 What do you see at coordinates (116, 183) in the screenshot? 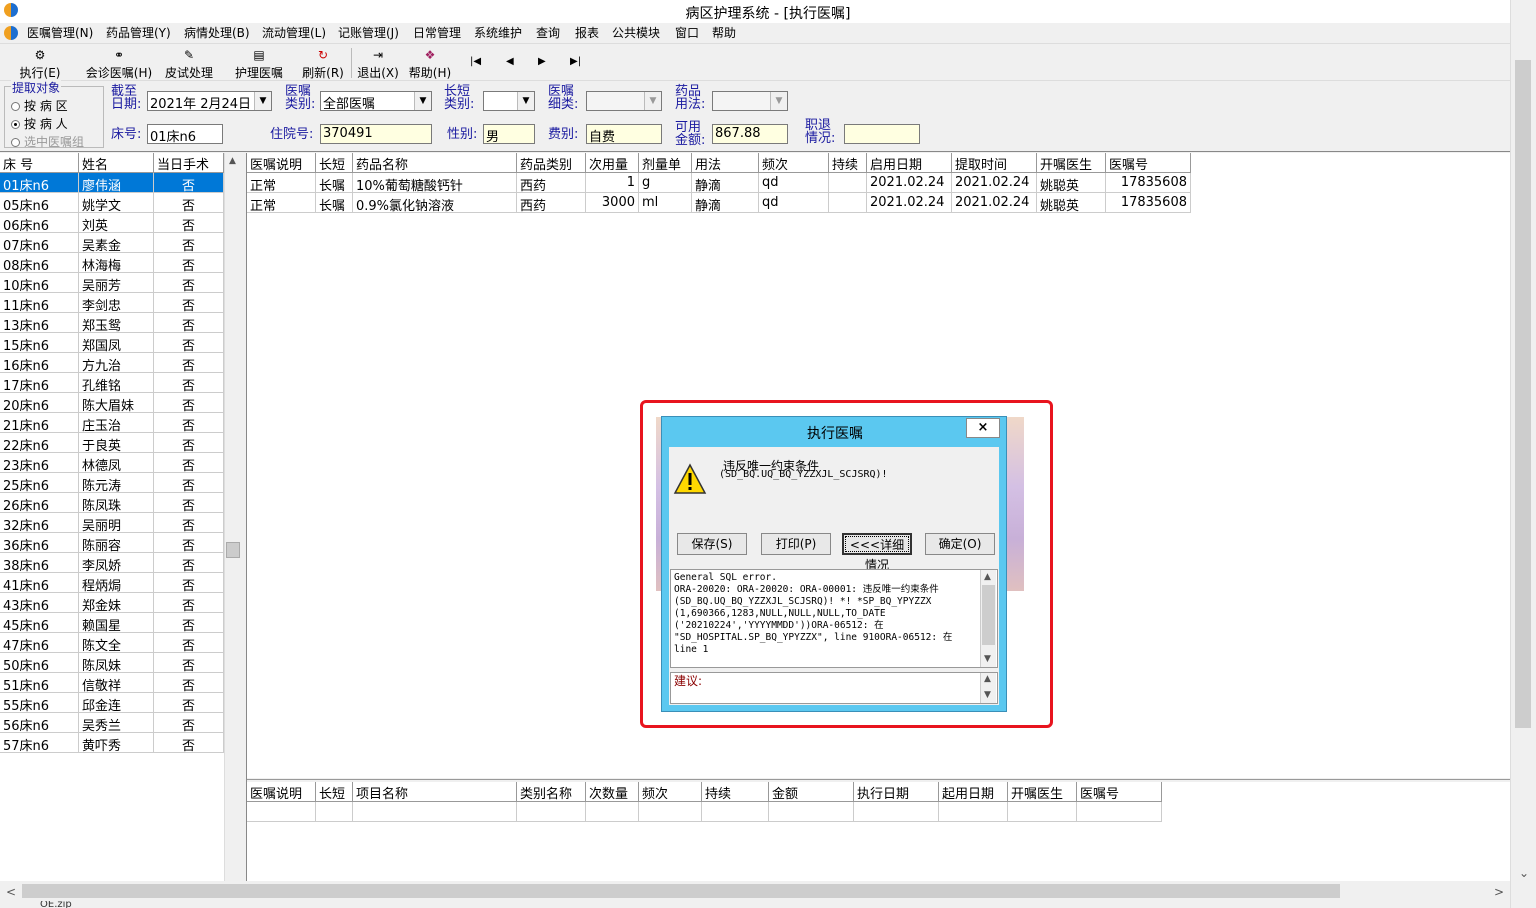
I see `table-cell: 廖伟涵` at bounding box center [116, 183].